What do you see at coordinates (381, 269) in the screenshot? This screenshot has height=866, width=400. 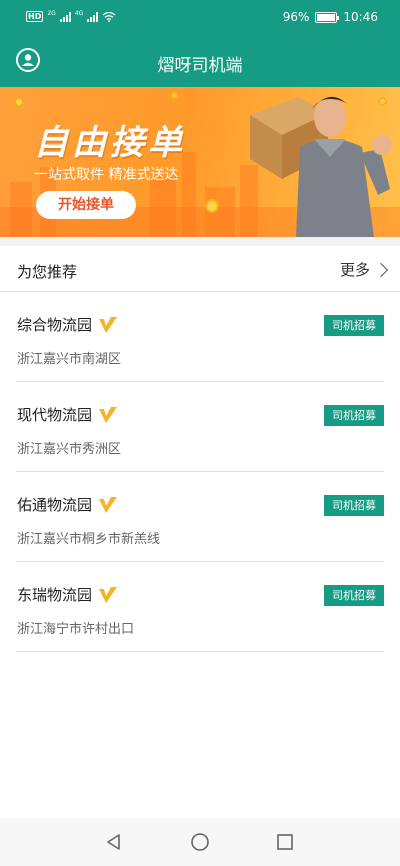 I see `chevron-right-icon` at bounding box center [381, 269].